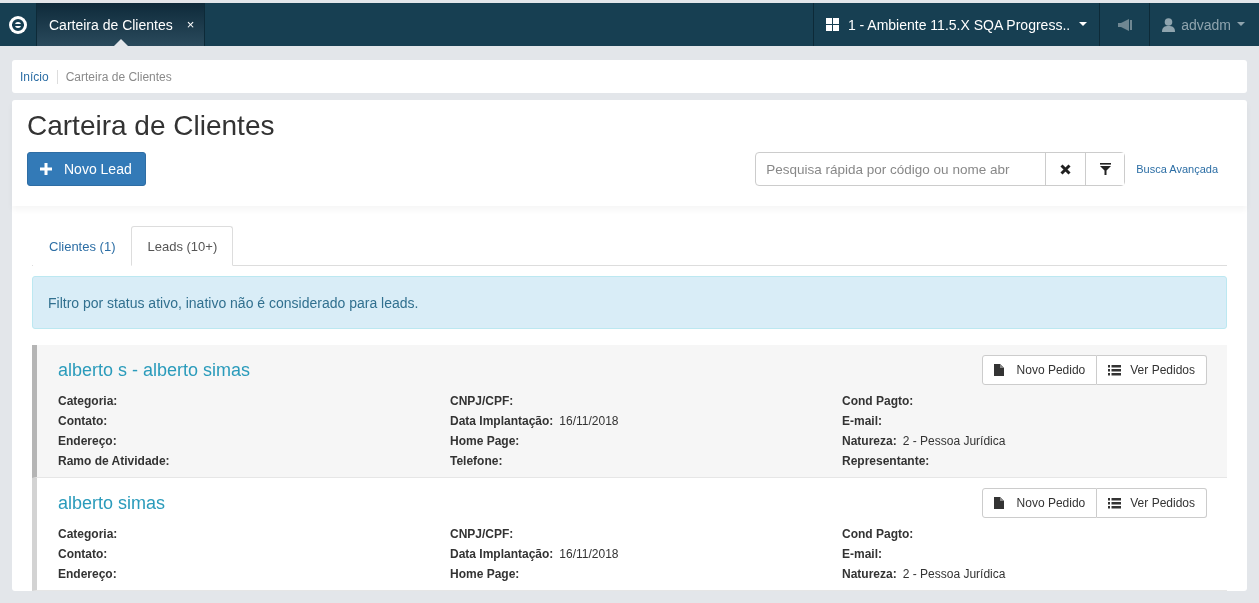 This screenshot has width=1259, height=603. I want to click on logo-icon, so click(18, 24).